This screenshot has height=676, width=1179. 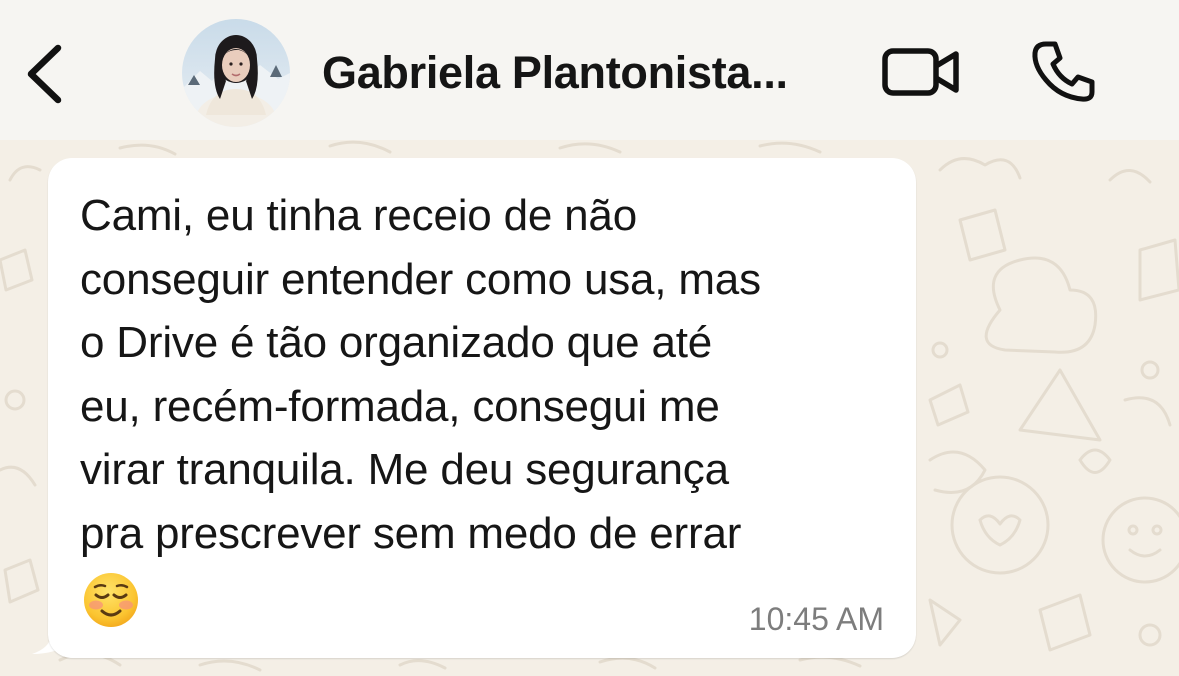 I want to click on contact-avatar, so click(x=236, y=73).